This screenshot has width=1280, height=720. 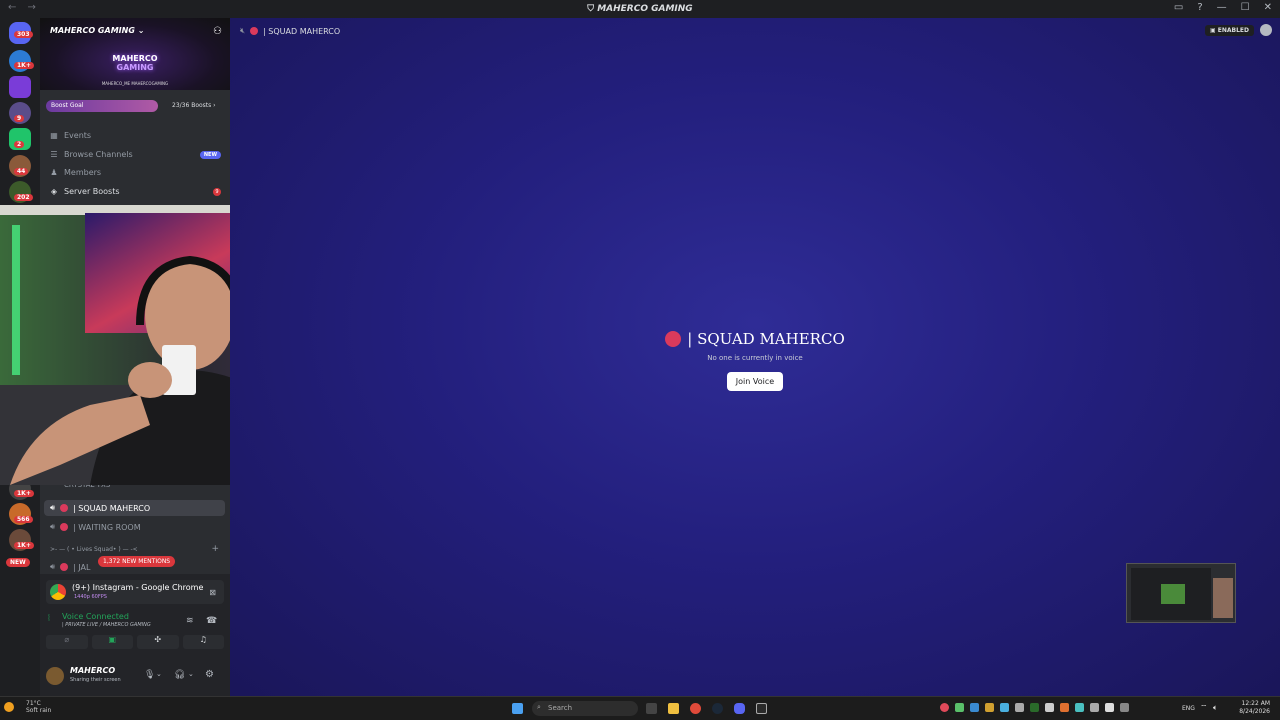 I want to click on voice-channel-path: | PRIVATE LIVE / MAHERCO GAMING, so click(x=106, y=625).